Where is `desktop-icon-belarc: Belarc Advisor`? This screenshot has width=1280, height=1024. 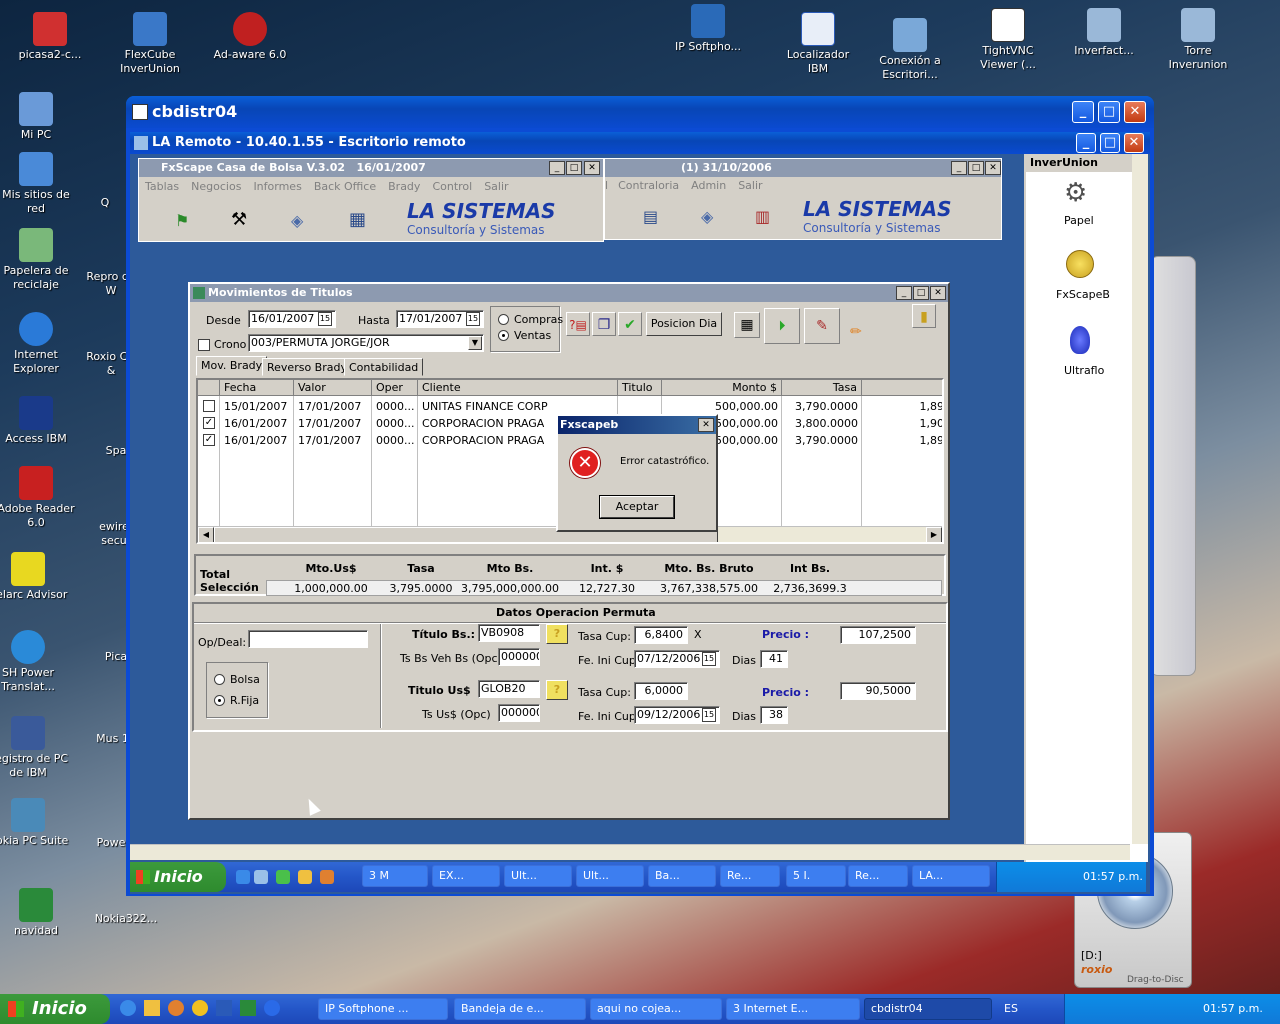
desktop-icon-belarc: Belarc Advisor is located at coordinates (35, 577).